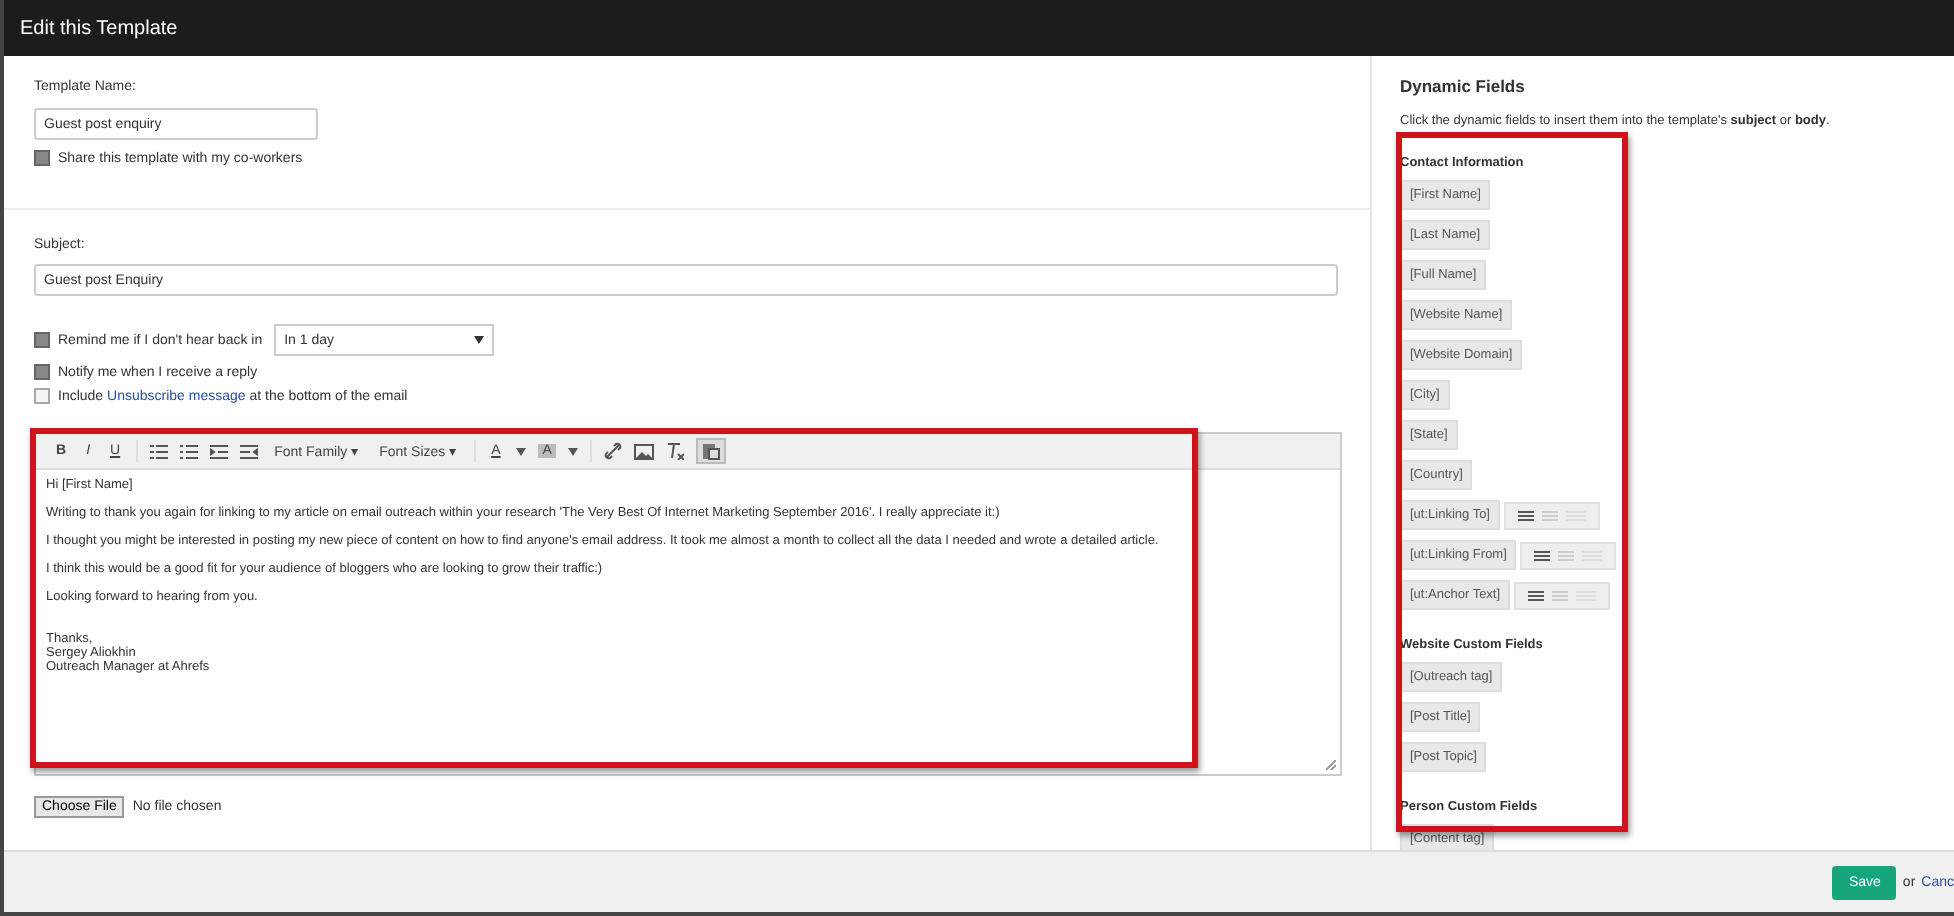 Image resolution: width=1954 pixels, height=916 pixels. Describe the element at coordinates (1463, 86) in the screenshot. I see `panel-title: Dynamic Fields` at that location.